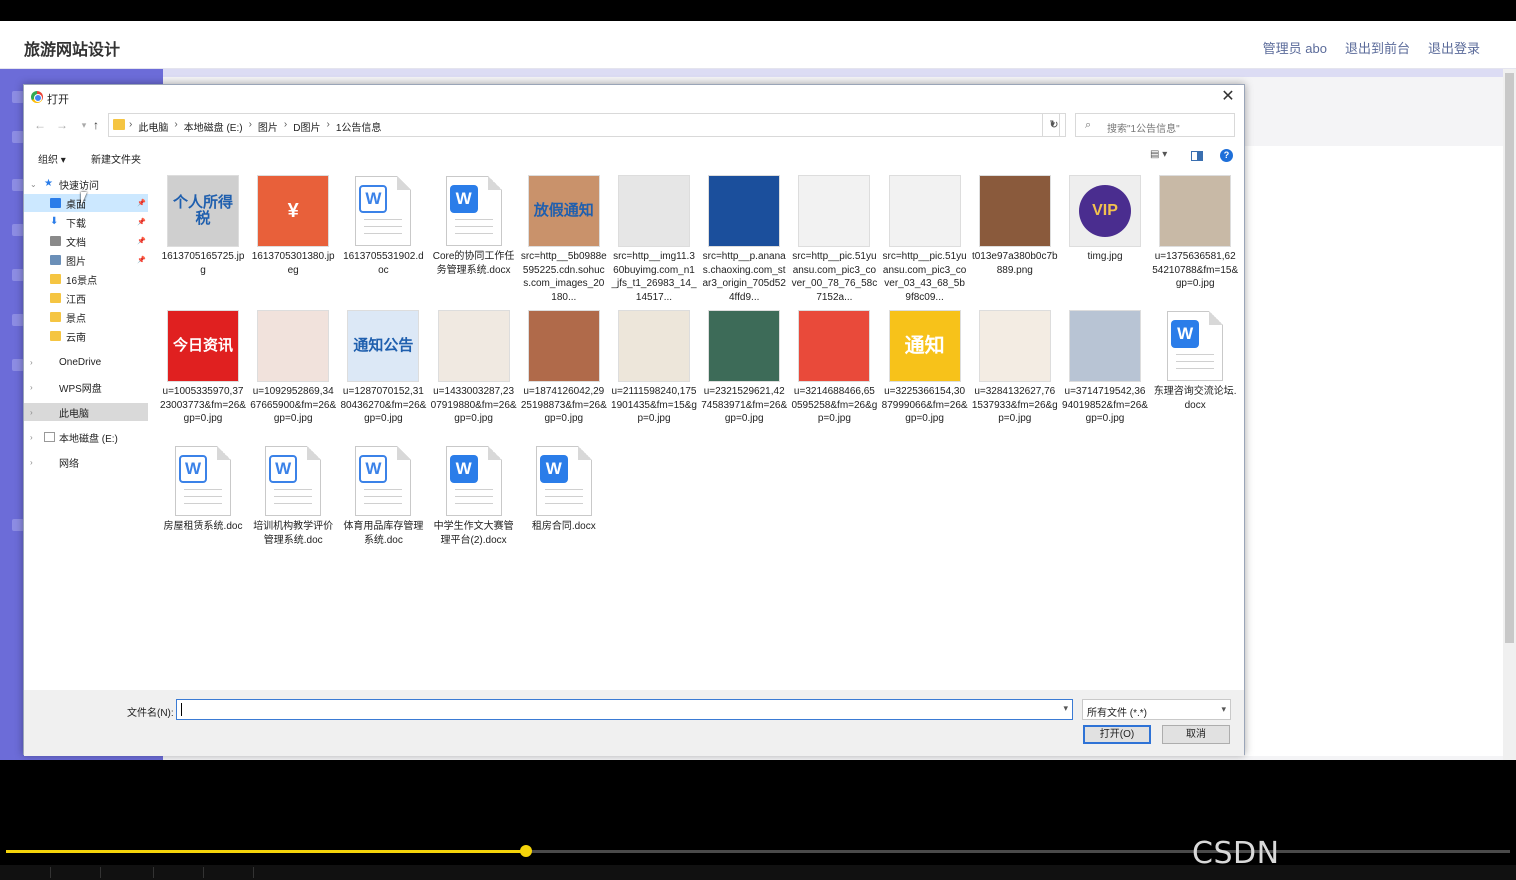 This screenshot has height=880, width=1516. I want to click on refresh-icon: ↻, so click(1054, 125).